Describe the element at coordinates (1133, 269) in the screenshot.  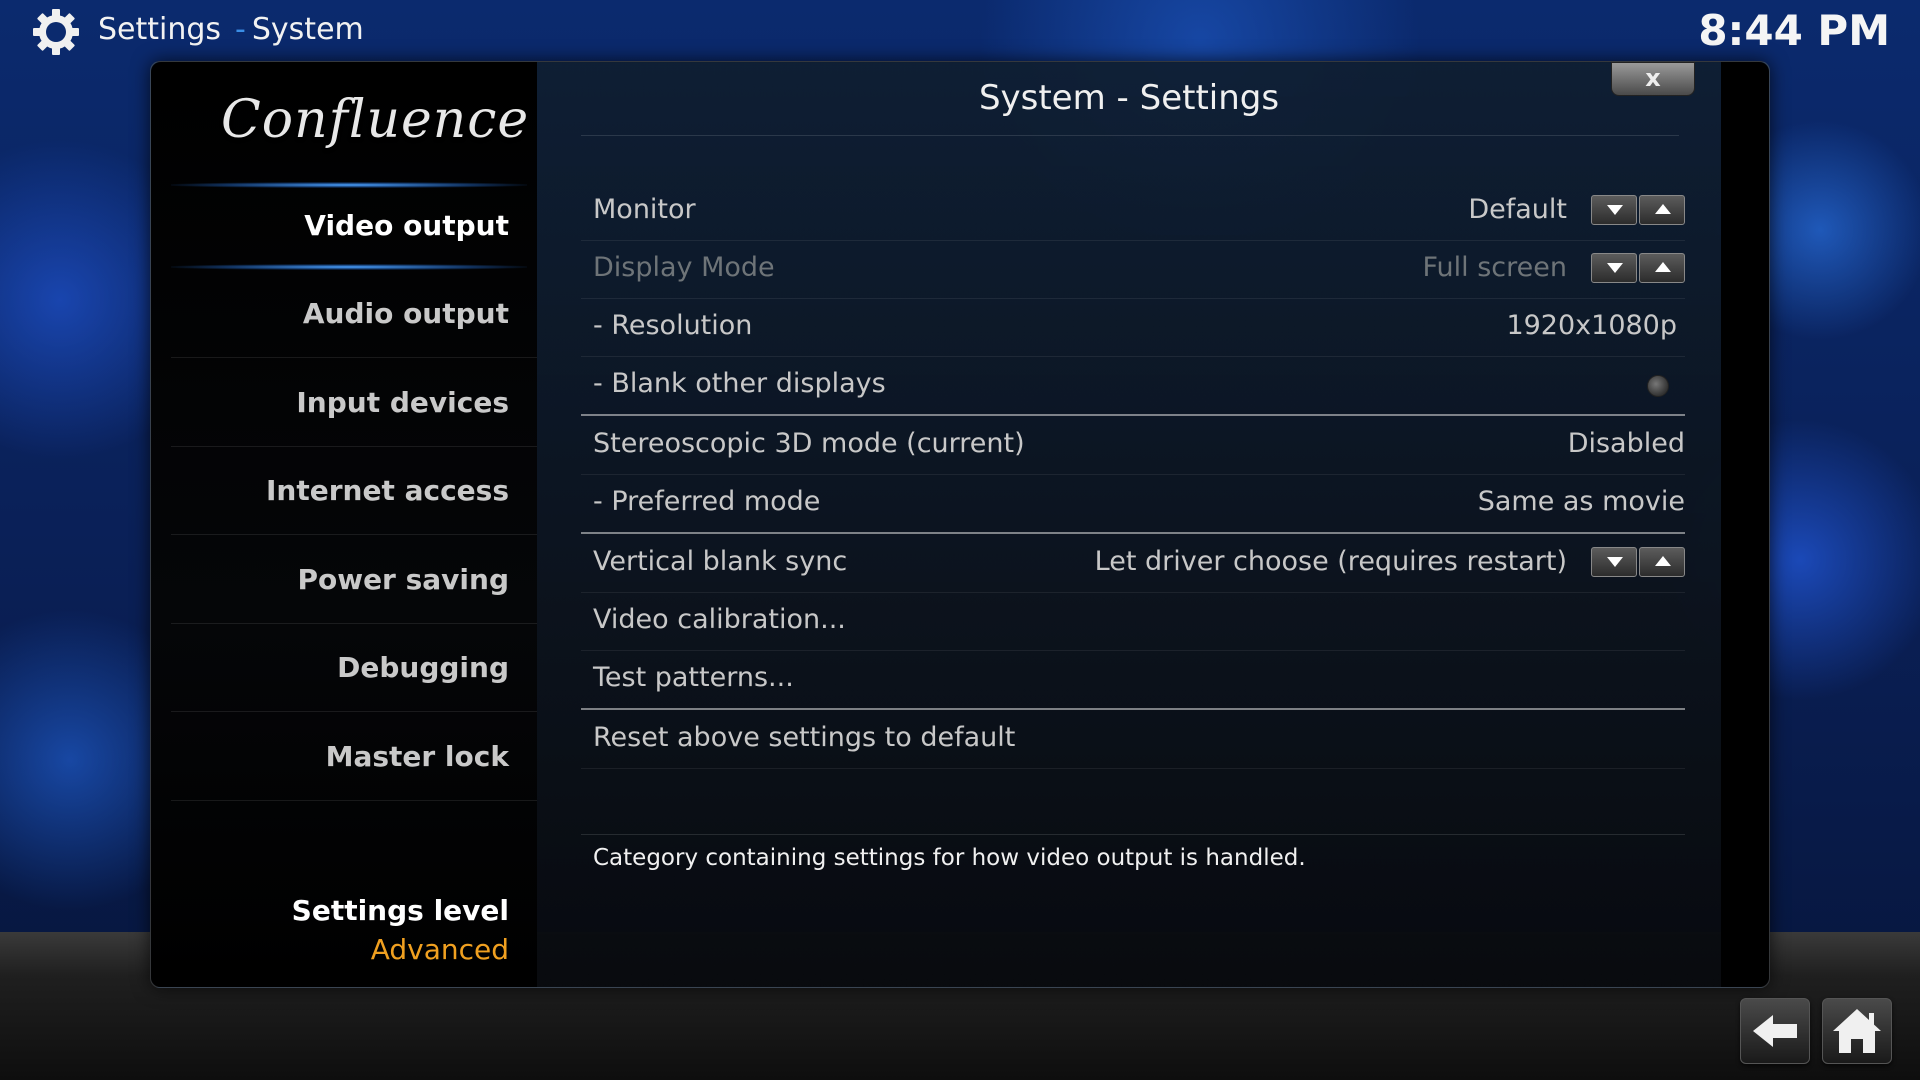
I see `setting-row-display-mode: Display Mode Full screen` at that location.